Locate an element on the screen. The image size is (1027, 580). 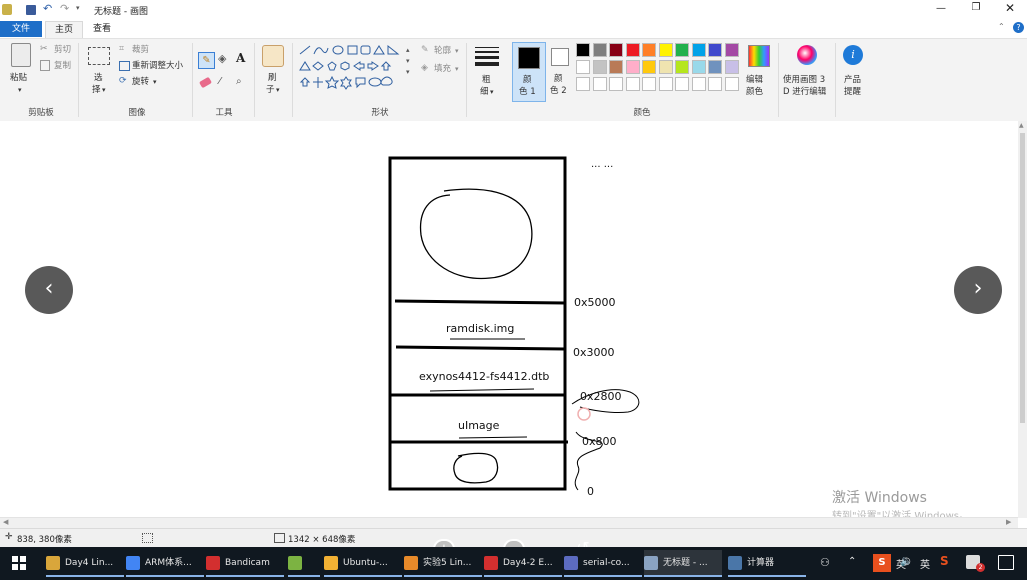
separator is located at coordinates (254, 80).